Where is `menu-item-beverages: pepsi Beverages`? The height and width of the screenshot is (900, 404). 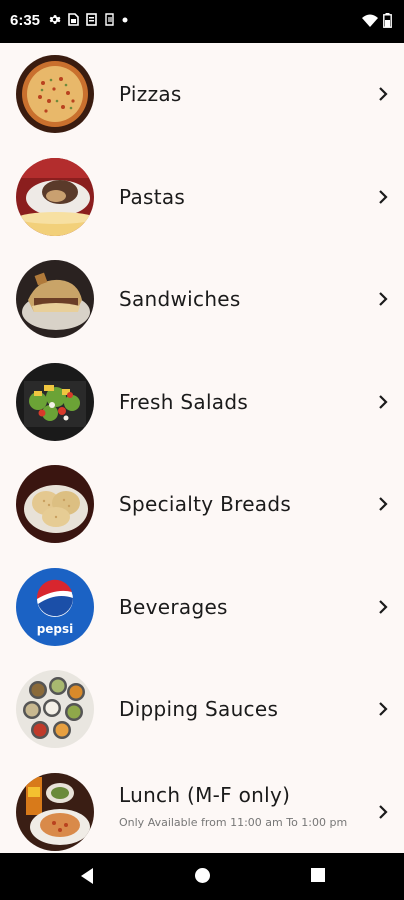
menu-item-beverages: pepsi Beverages is located at coordinates (202, 607).